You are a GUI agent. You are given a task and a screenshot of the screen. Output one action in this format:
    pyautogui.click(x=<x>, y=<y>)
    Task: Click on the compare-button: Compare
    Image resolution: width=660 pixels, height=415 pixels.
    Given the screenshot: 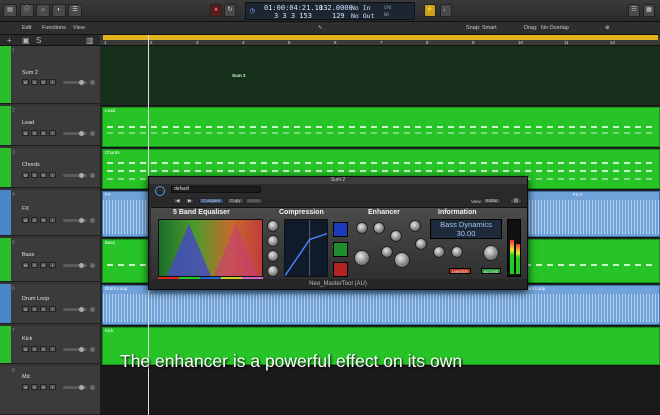 What is the action you would take?
    pyautogui.click(x=211, y=201)
    